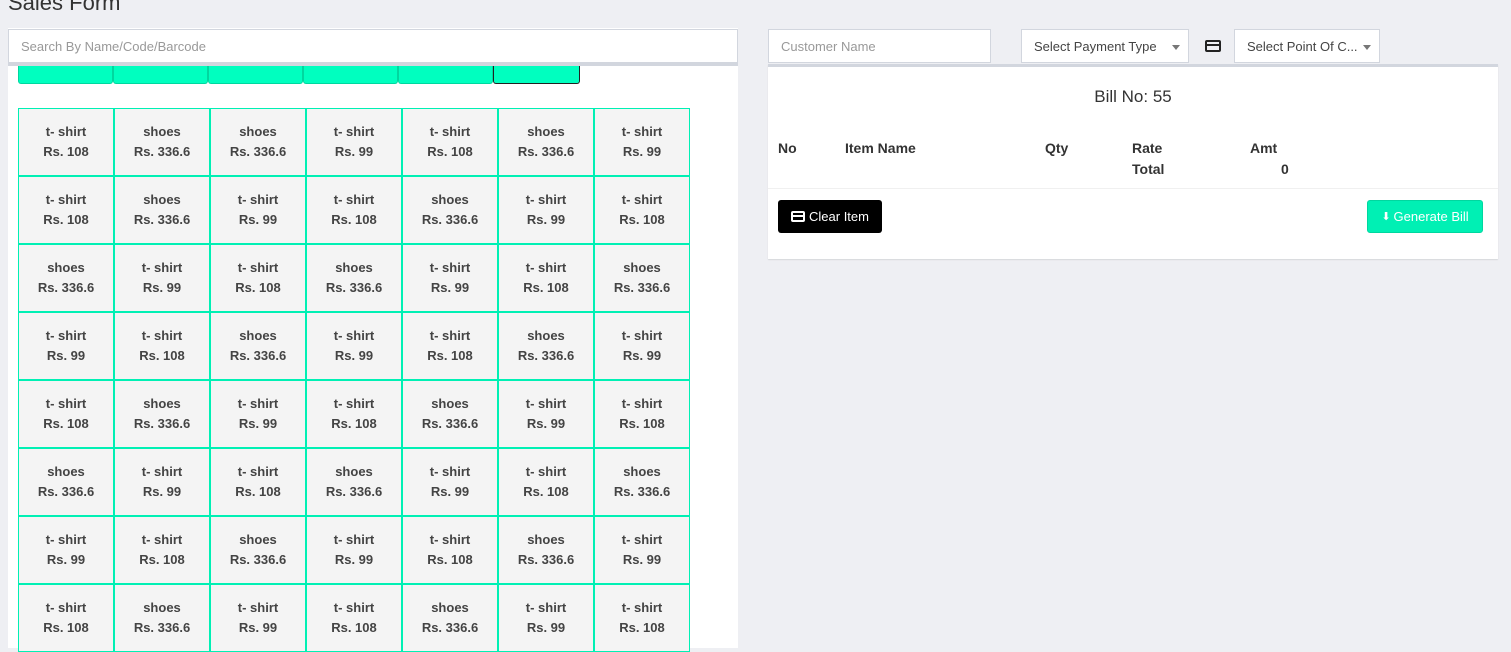  Describe the element at coordinates (1057, 148) in the screenshot. I see `column-header-qty: Qty` at that location.